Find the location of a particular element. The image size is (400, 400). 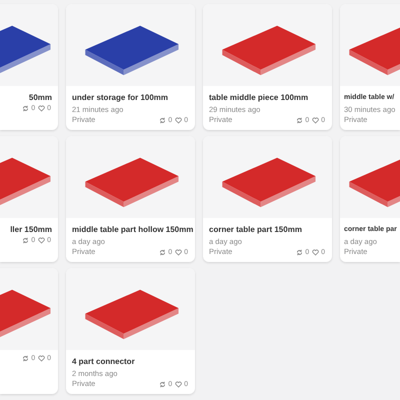

design-title: ller 150mm is located at coordinates (31, 230).